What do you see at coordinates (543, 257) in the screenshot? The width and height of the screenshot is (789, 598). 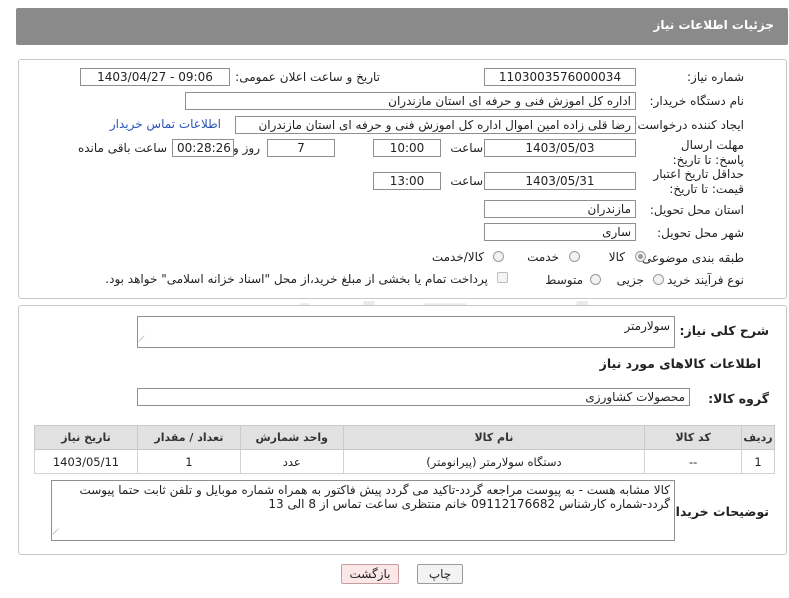 I see `category-service-label: خدمت` at bounding box center [543, 257].